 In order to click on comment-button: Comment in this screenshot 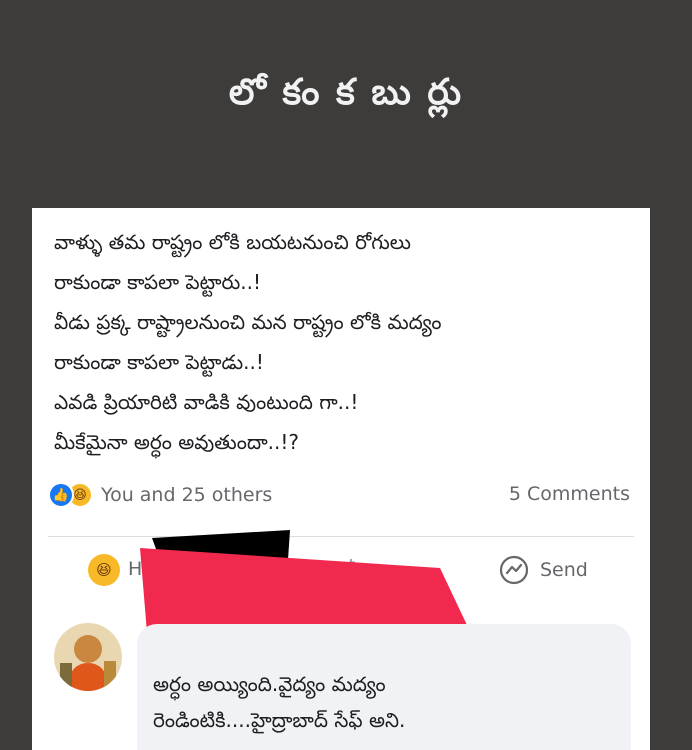, I will do `click(313, 566)`.